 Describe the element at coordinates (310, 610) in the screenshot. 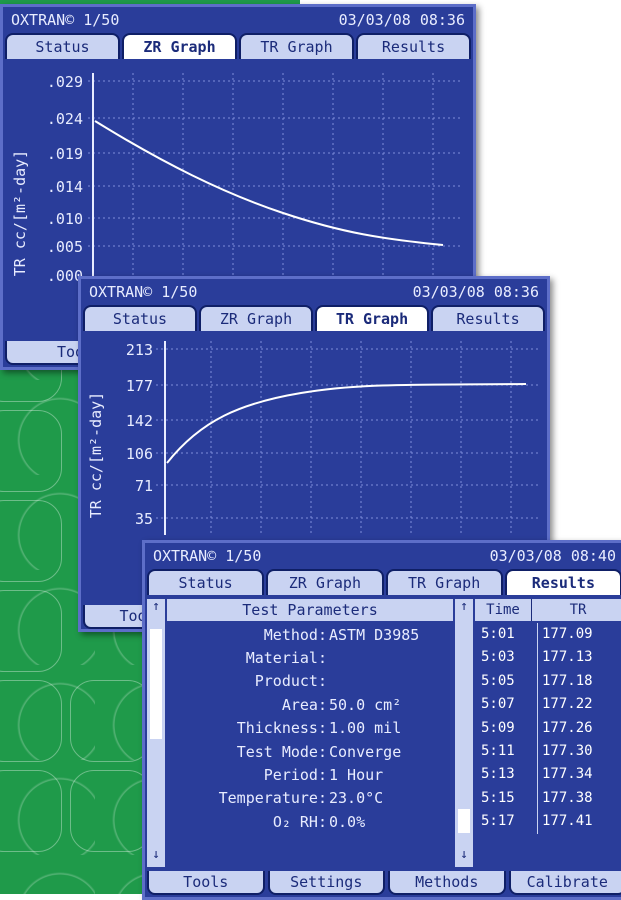

I see `panel-title: Test Parameters` at that location.